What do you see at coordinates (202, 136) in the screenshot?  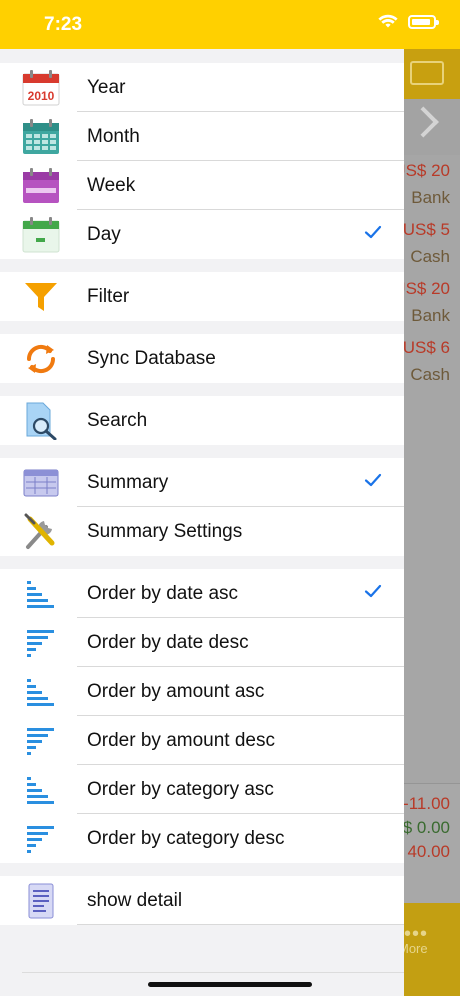 I see `menu-item-month: Month` at bounding box center [202, 136].